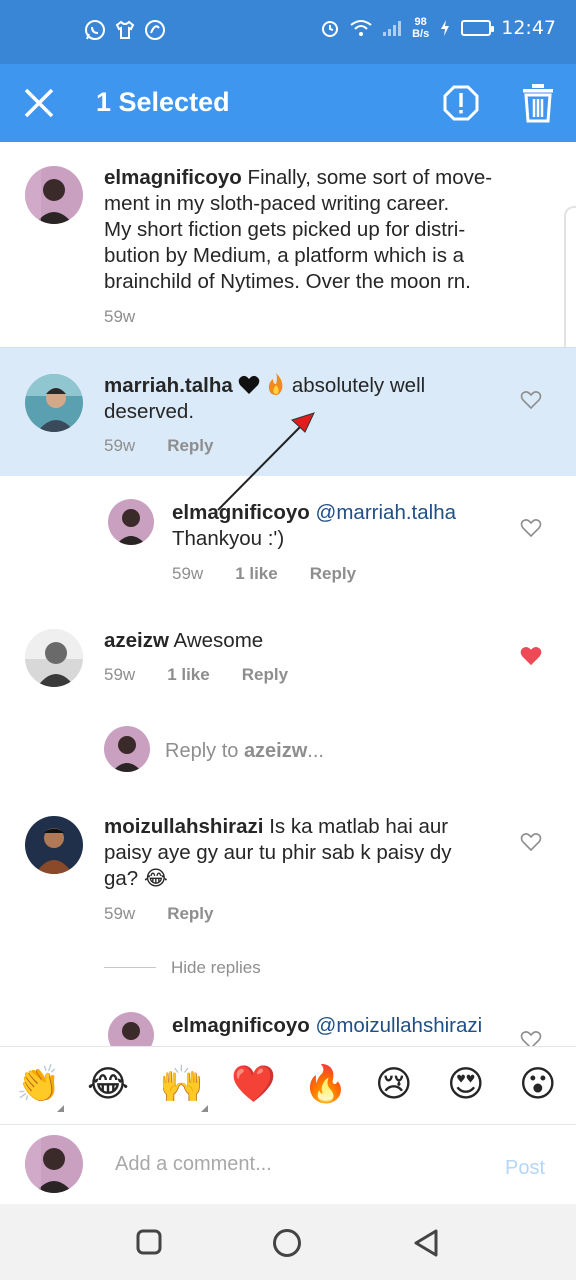  Describe the element at coordinates (108, 1085) in the screenshot. I see `joy-emoji-button: 😂` at that location.